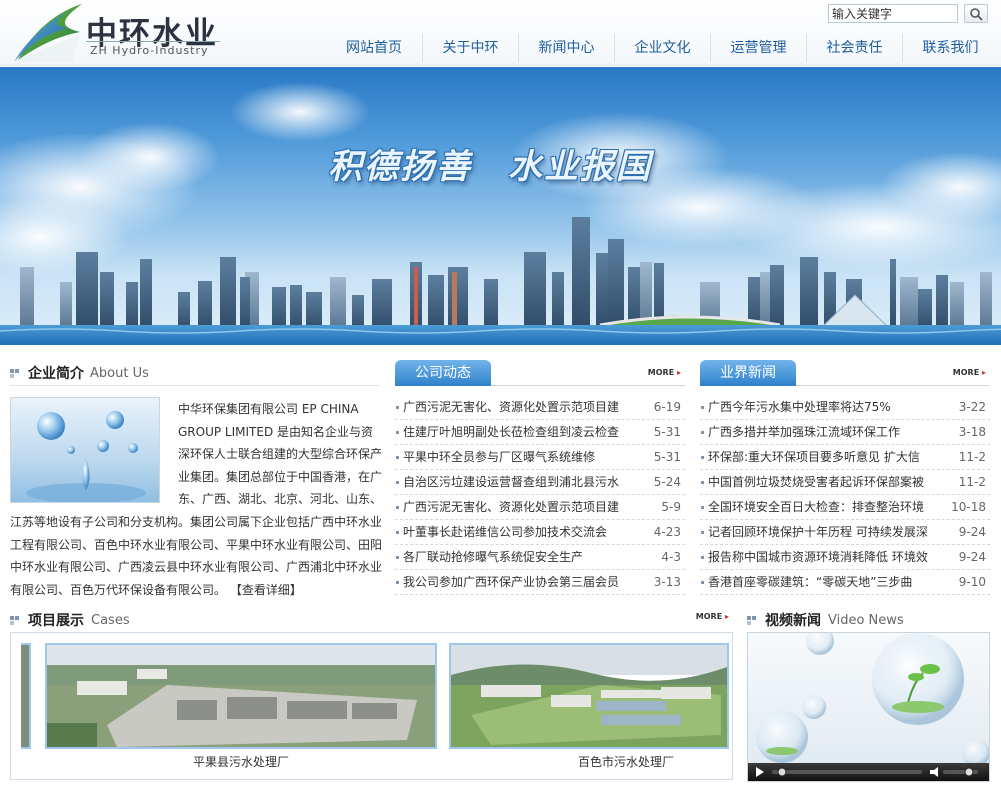  What do you see at coordinates (748, 373) in the screenshot?
I see `tab-industry-news: 业界新闻` at bounding box center [748, 373].